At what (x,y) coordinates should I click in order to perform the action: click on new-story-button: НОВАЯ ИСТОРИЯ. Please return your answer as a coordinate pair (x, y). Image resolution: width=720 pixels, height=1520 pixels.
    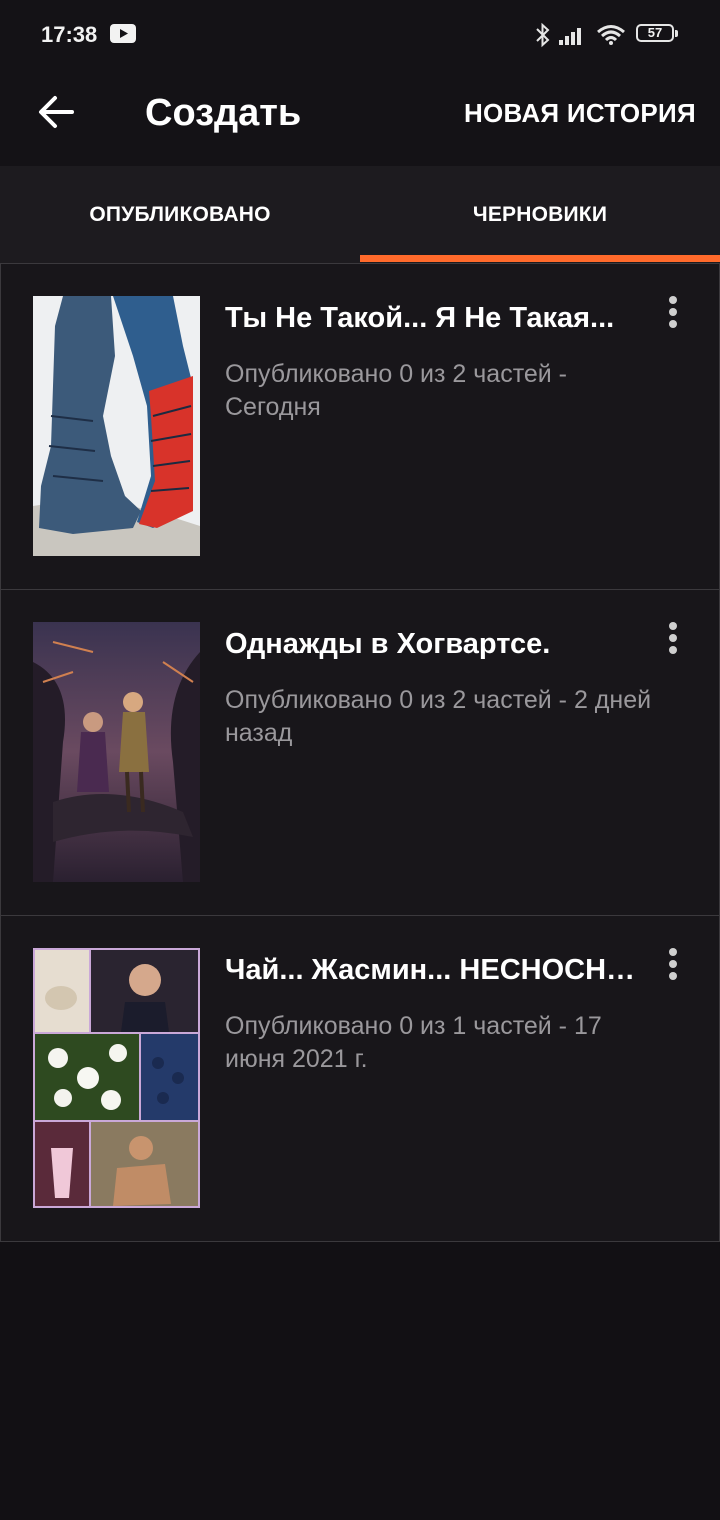
    Looking at the image, I should click on (580, 113).